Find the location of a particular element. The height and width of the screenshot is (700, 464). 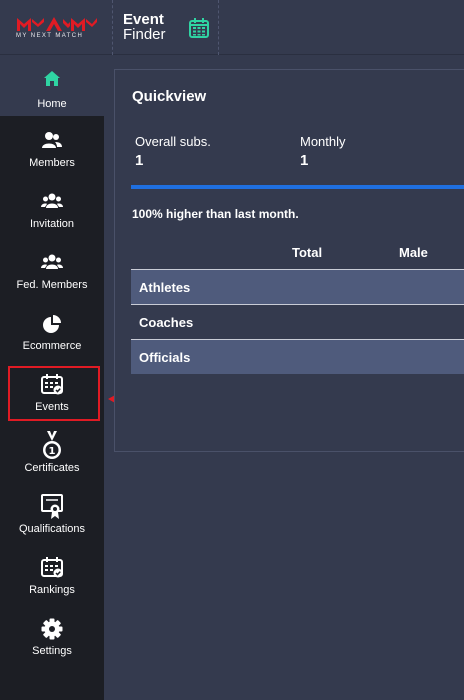

sidebar-item-ecommerce: Ecommerce is located at coordinates (52, 331).